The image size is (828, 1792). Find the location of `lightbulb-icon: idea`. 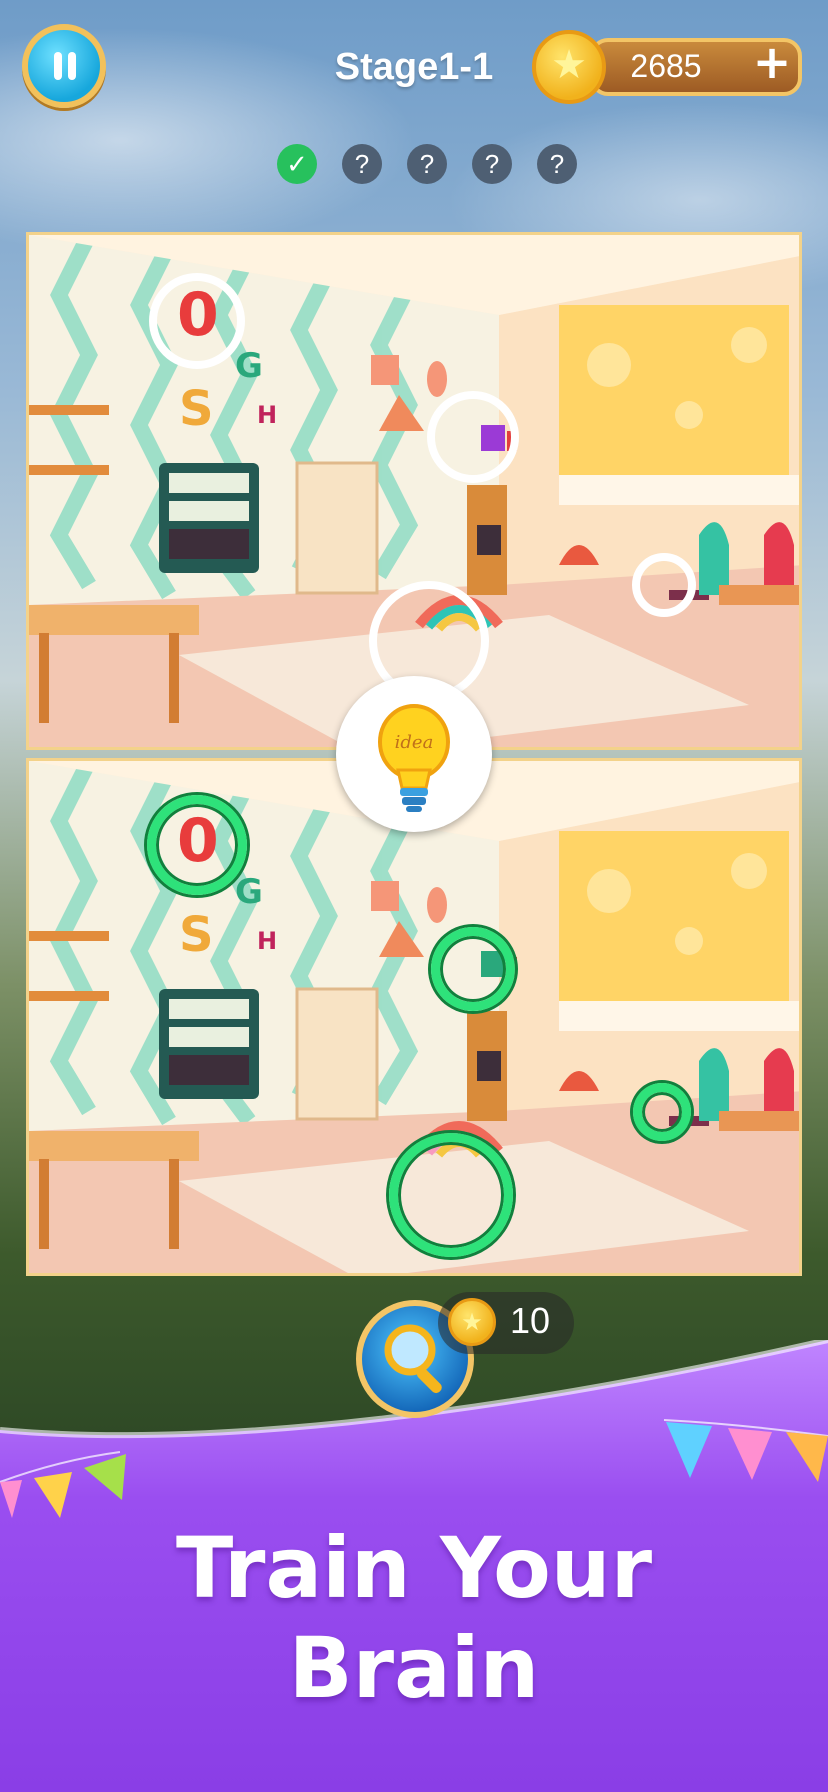

lightbulb-icon: idea is located at coordinates (414, 758).